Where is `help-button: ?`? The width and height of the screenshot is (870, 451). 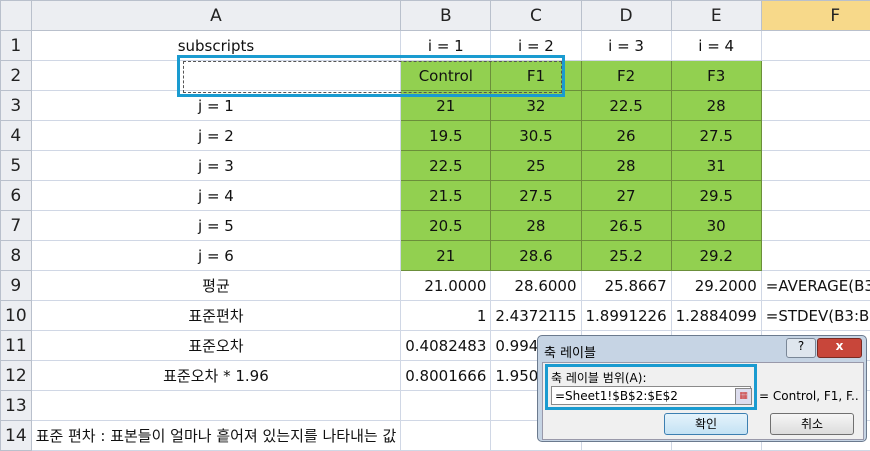
help-button: ? is located at coordinates (801, 348).